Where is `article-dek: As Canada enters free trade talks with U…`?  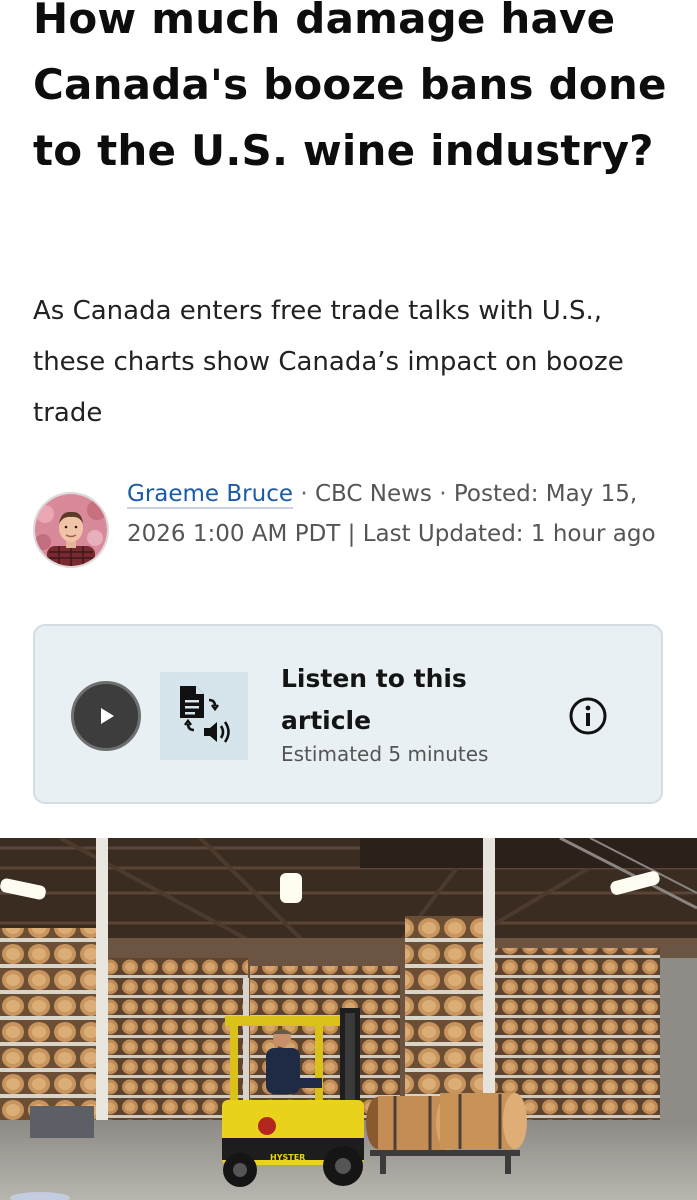 article-dek: As Canada enters free trade talks with U… is located at coordinates (328, 362).